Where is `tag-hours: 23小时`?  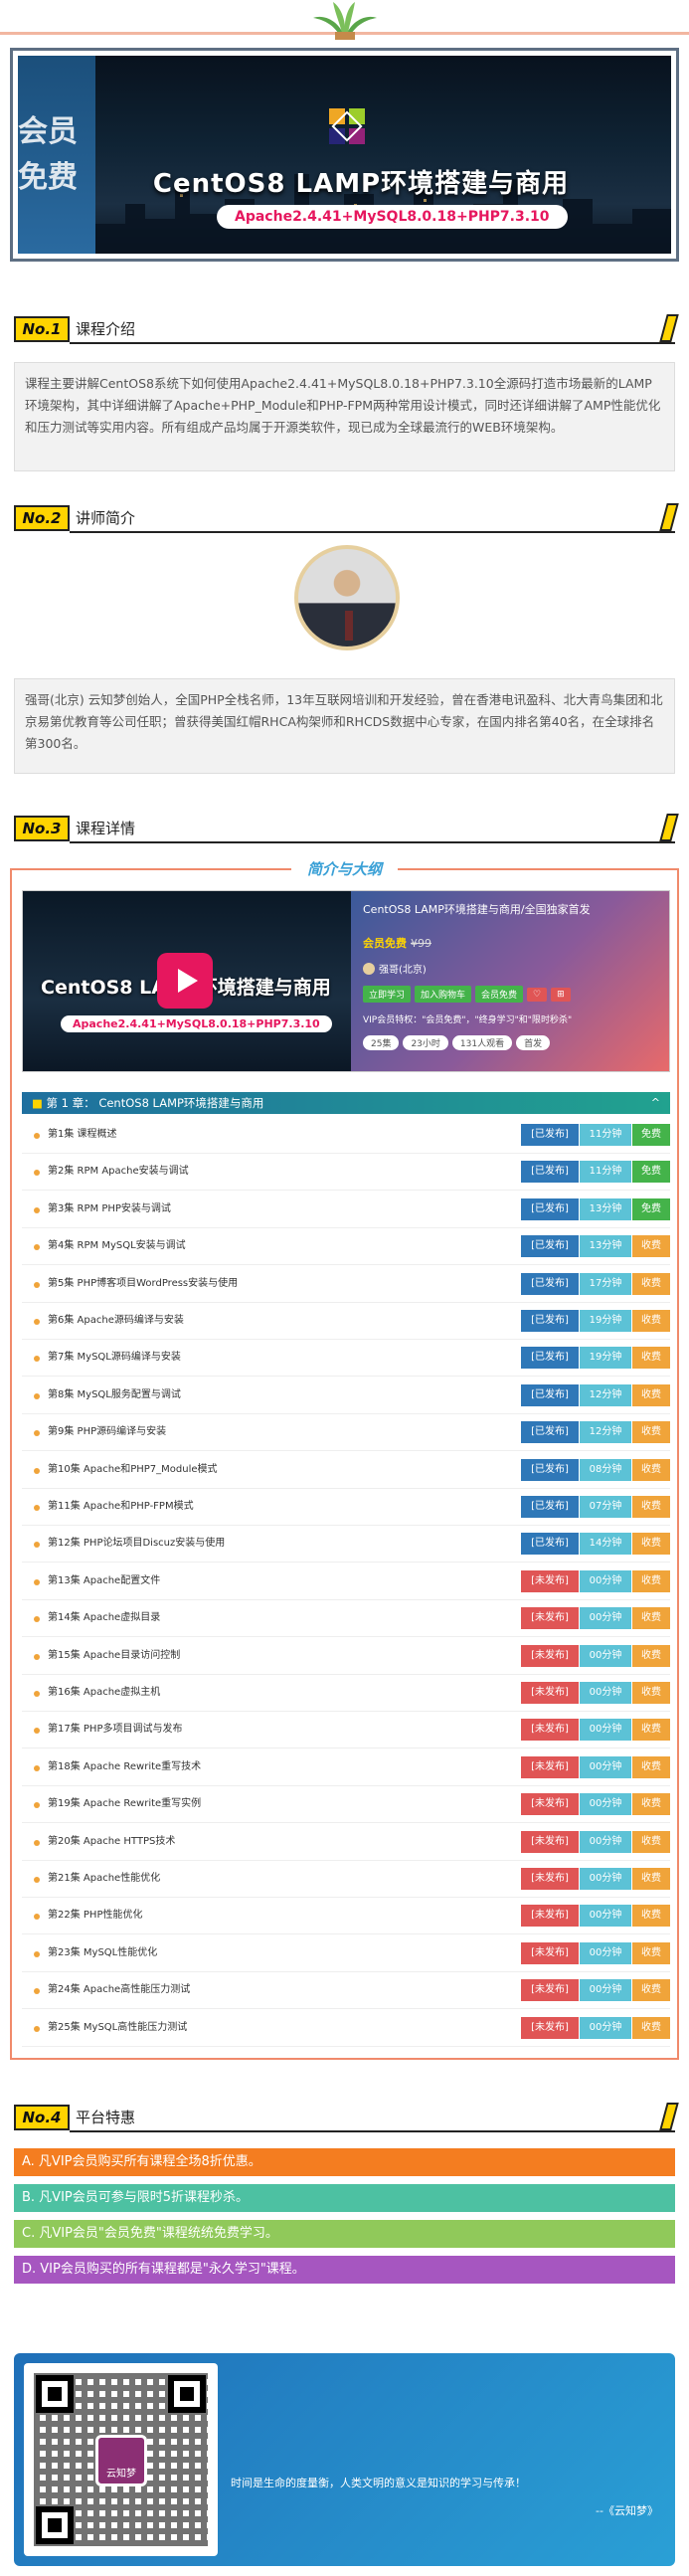
tag-hours: 23小时 is located at coordinates (426, 1042).